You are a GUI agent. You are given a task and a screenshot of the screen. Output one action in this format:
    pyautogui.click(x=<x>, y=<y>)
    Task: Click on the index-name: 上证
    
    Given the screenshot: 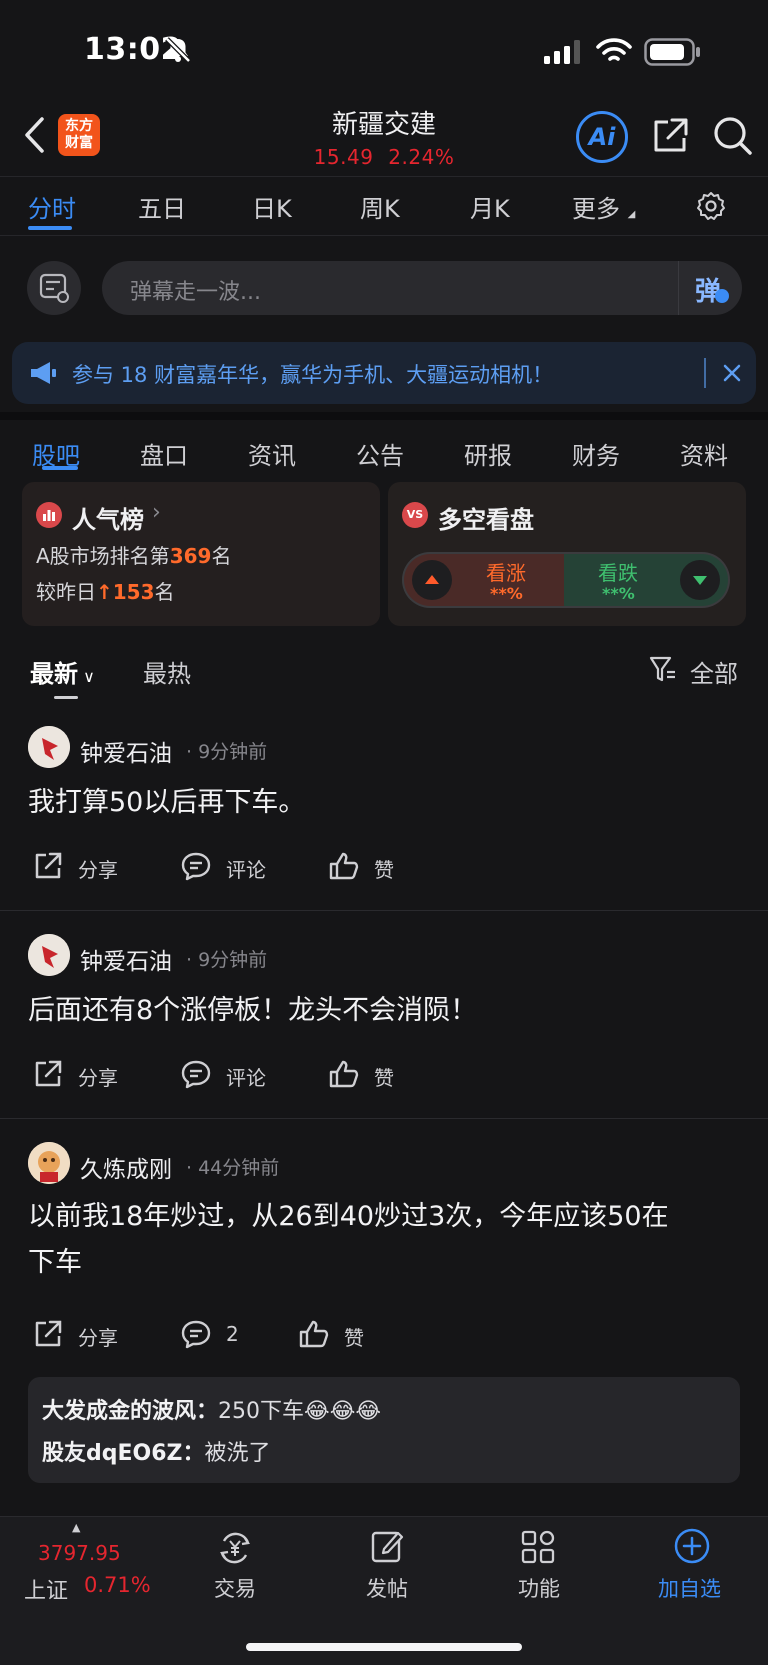 What is the action you would take?
    pyautogui.click(x=46, y=1591)
    